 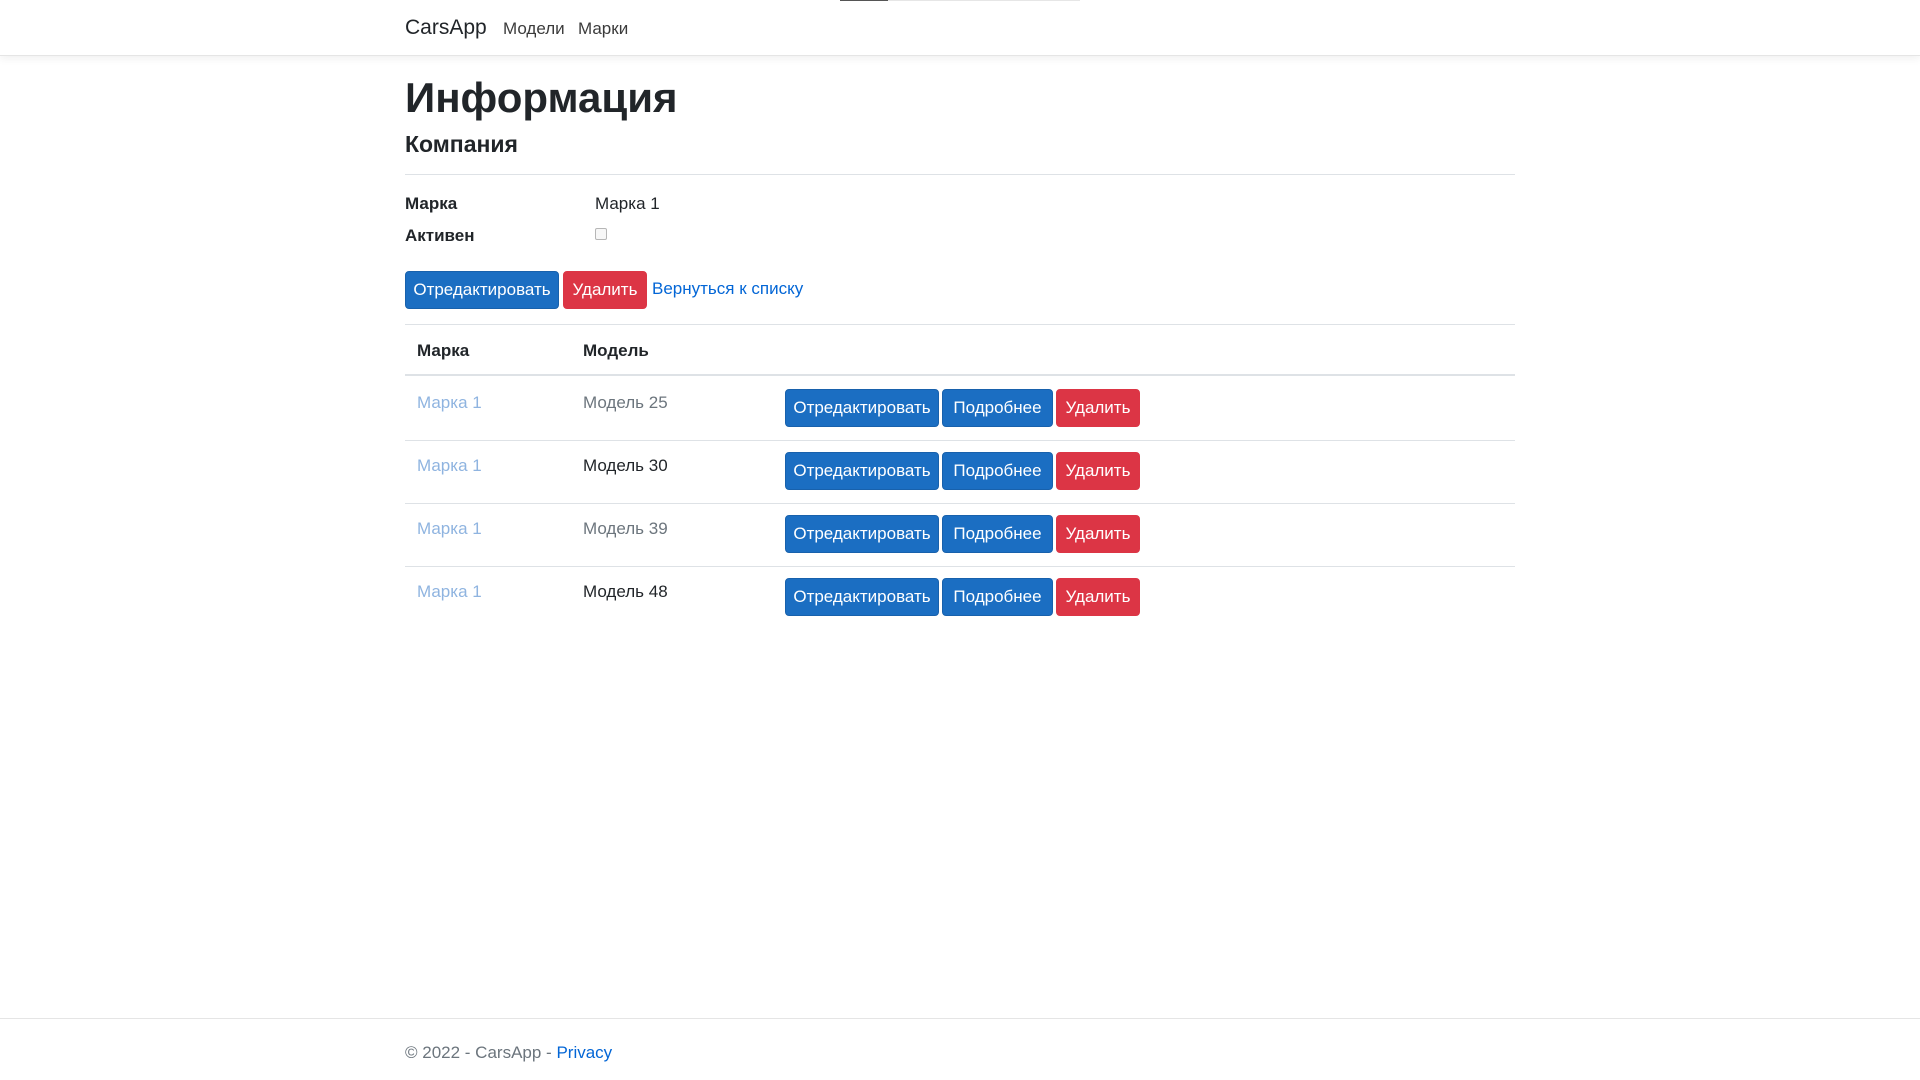 I want to click on table-header-divider, so click(x=960, y=375).